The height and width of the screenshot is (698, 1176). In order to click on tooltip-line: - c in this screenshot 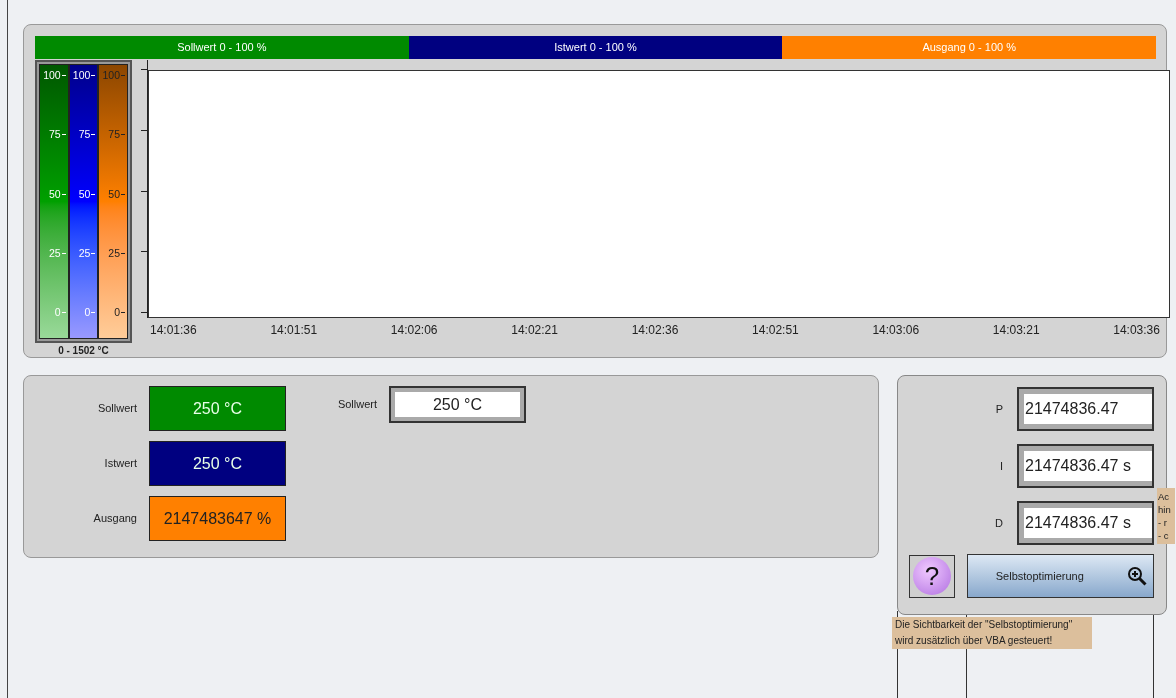, I will do `click(1164, 535)`.